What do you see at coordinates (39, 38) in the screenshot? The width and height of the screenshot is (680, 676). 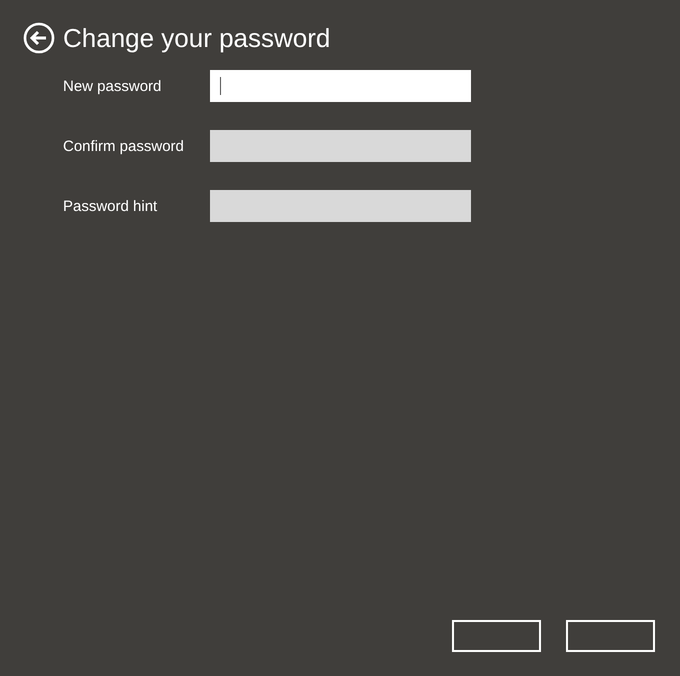 I see `back-icon` at bounding box center [39, 38].